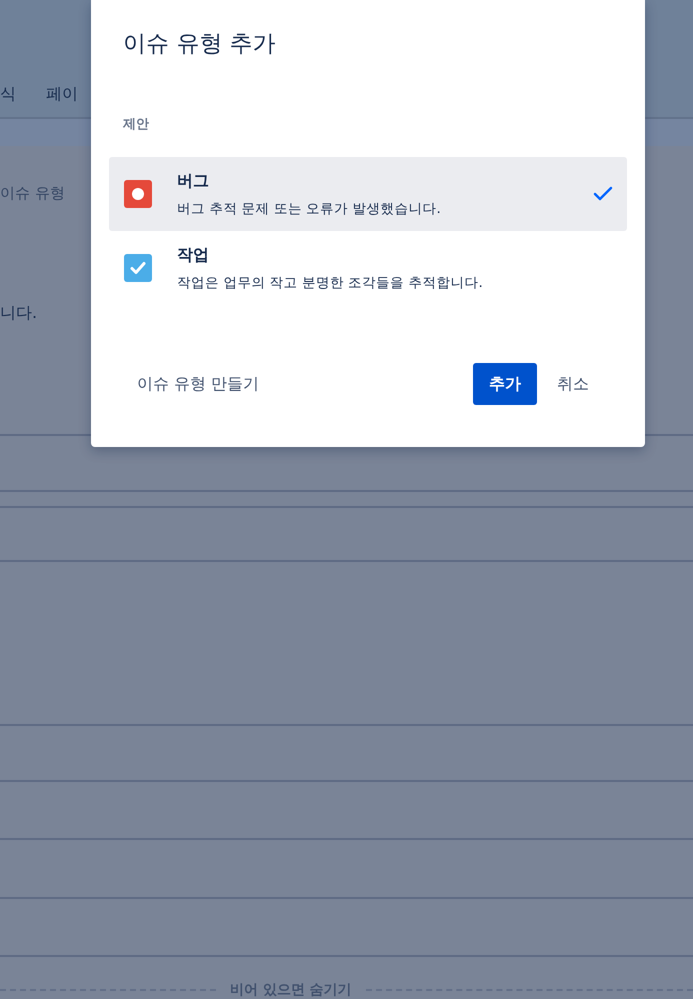  Describe the element at coordinates (62, 94) in the screenshot. I see `tab: 페이` at that location.